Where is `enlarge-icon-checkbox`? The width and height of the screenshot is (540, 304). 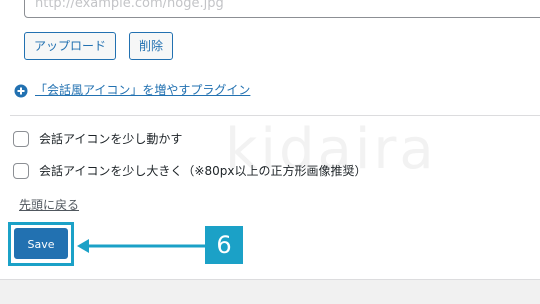 enlarge-icon-checkbox is located at coordinates (21, 171).